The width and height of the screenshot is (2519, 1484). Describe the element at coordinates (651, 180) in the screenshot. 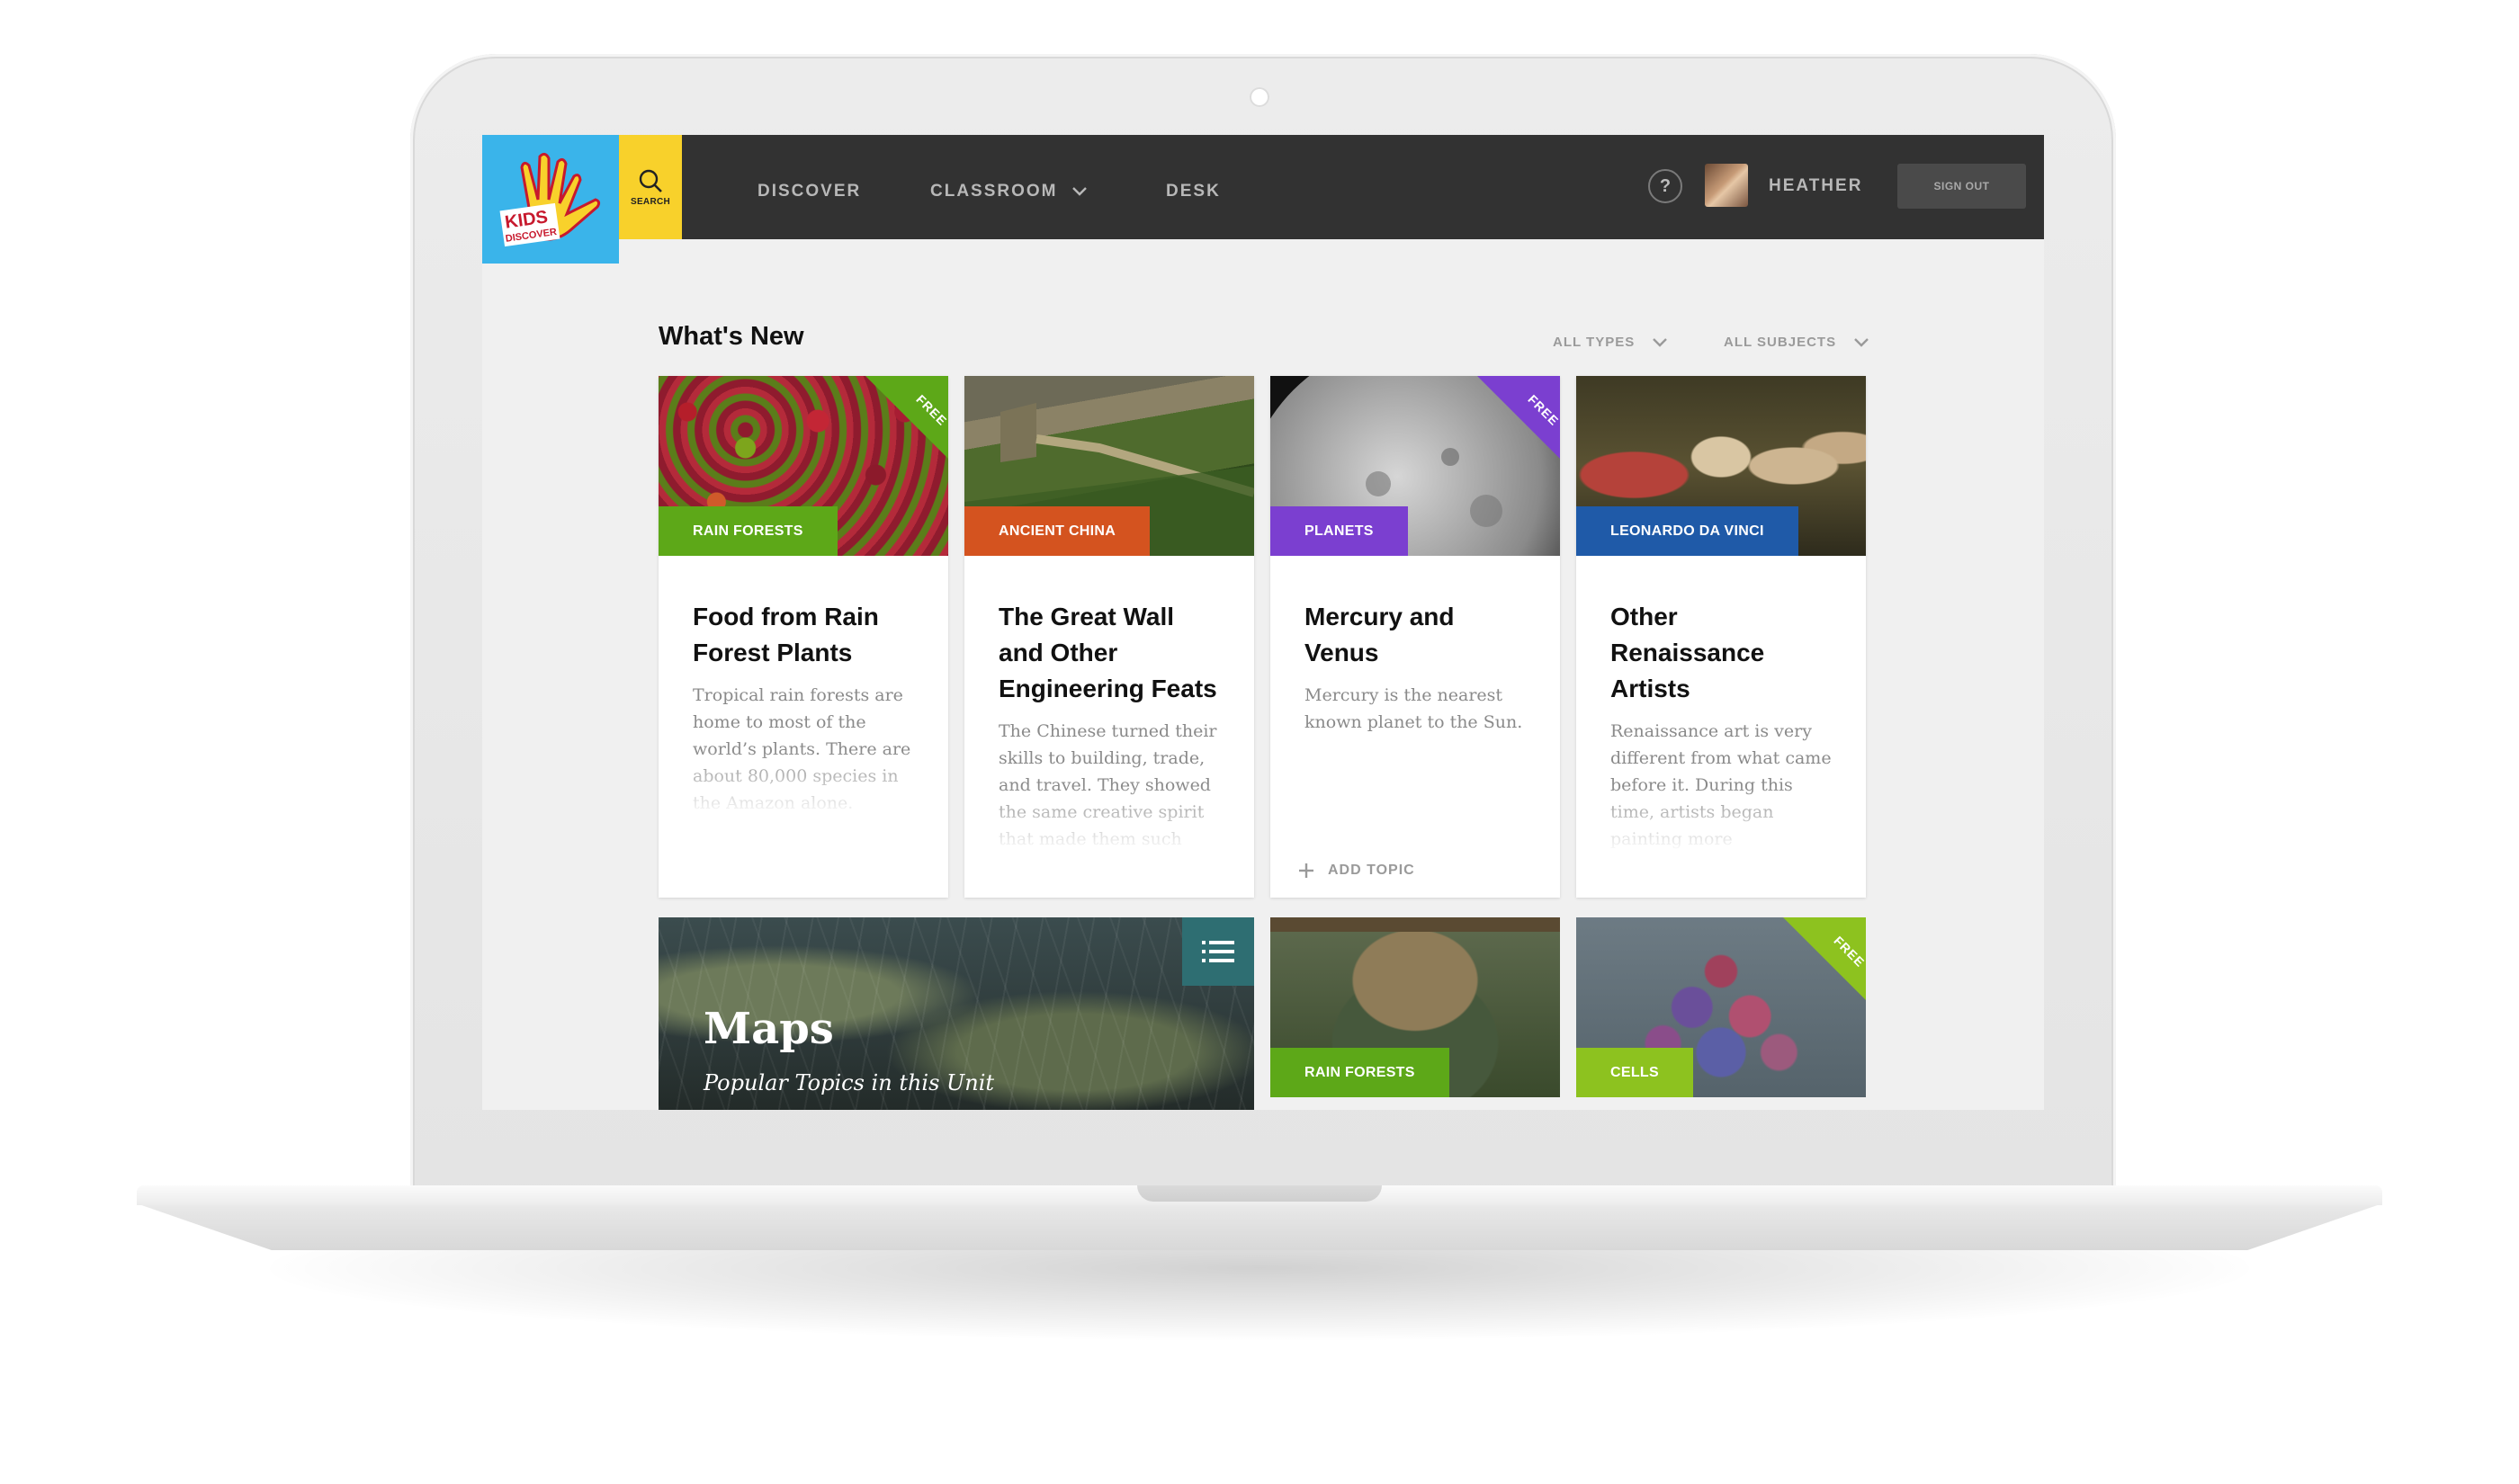

I see `search-icon` at that location.